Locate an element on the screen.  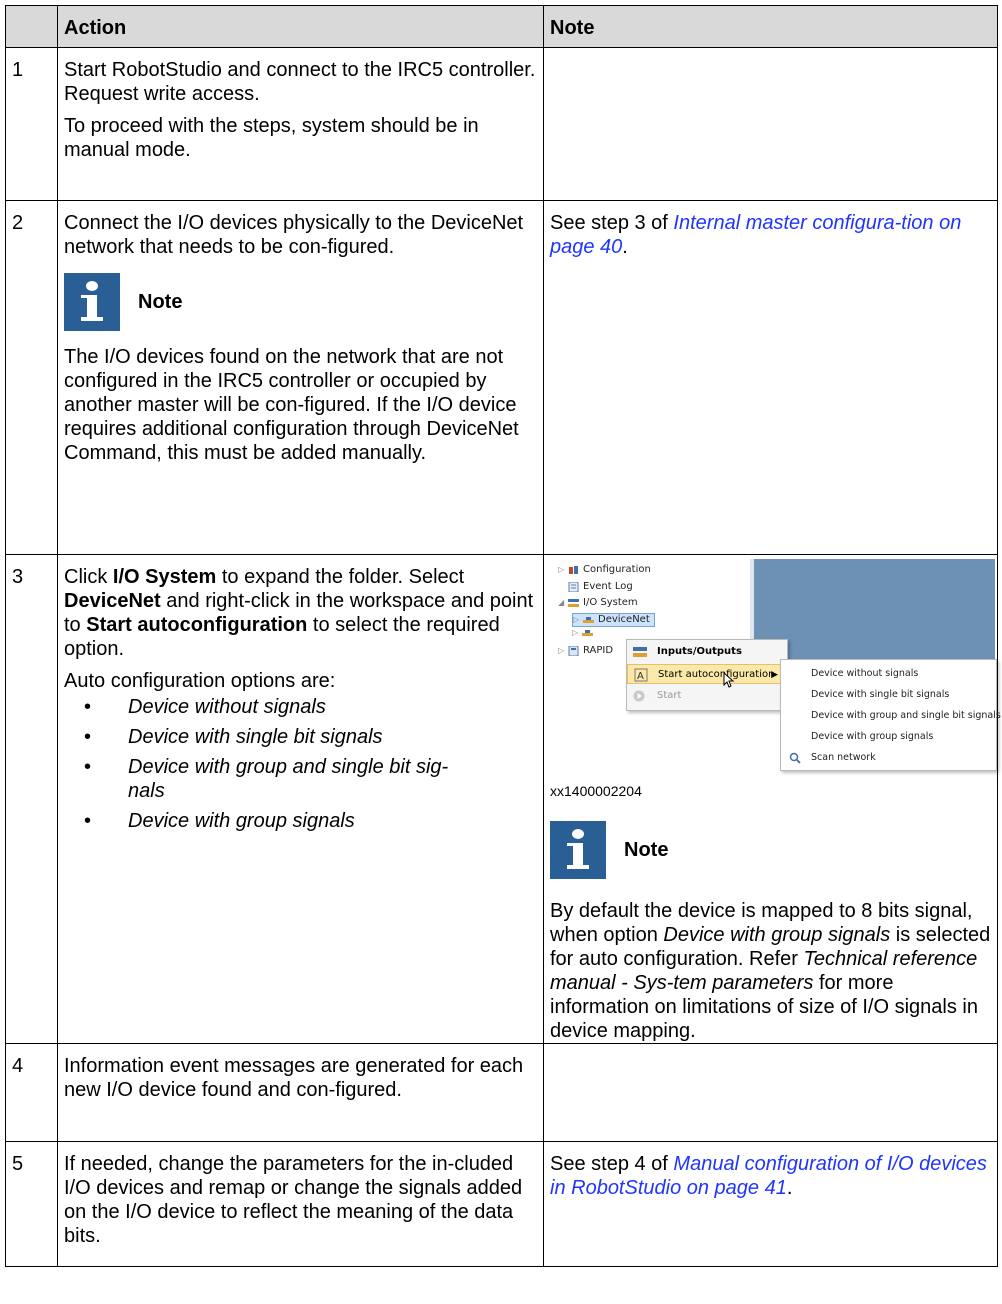
ui-term-start-autoconfiguration: Start autoconfiguration is located at coordinates (197, 625).